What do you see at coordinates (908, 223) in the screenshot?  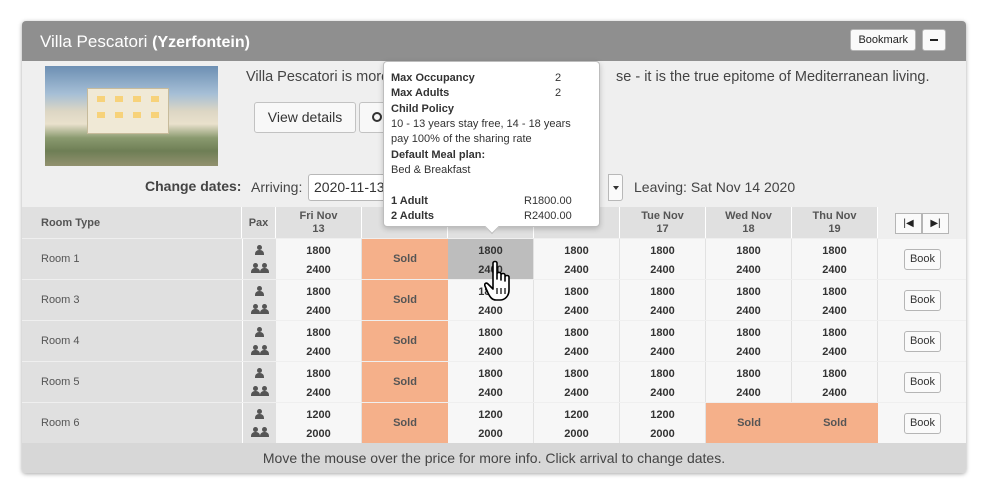 I see `previous-week-button: |◀` at bounding box center [908, 223].